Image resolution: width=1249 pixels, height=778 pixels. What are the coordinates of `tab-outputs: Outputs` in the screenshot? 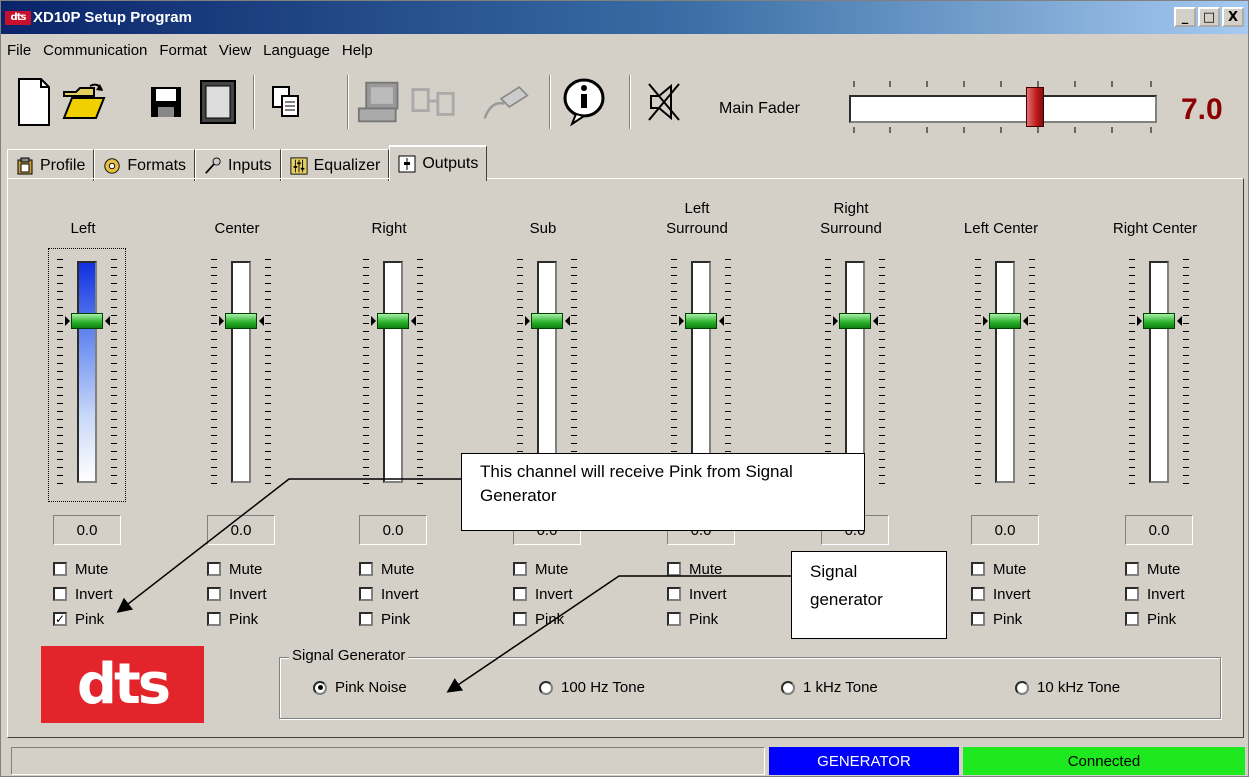 It's located at (438, 163).